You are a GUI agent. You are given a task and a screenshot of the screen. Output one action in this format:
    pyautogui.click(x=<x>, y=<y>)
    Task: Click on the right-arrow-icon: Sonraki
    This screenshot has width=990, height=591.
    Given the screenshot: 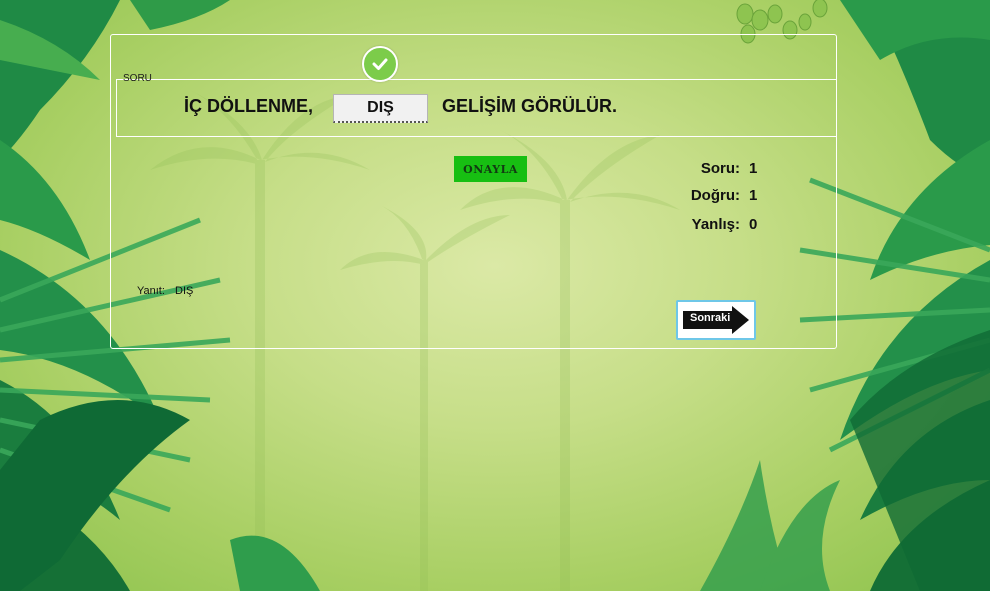 What is the action you would take?
    pyautogui.click(x=716, y=320)
    